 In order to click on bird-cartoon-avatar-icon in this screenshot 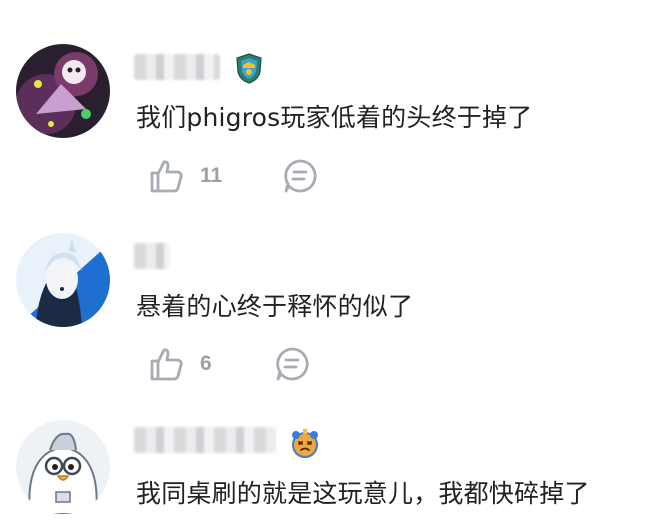, I will do `click(63, 467)`.